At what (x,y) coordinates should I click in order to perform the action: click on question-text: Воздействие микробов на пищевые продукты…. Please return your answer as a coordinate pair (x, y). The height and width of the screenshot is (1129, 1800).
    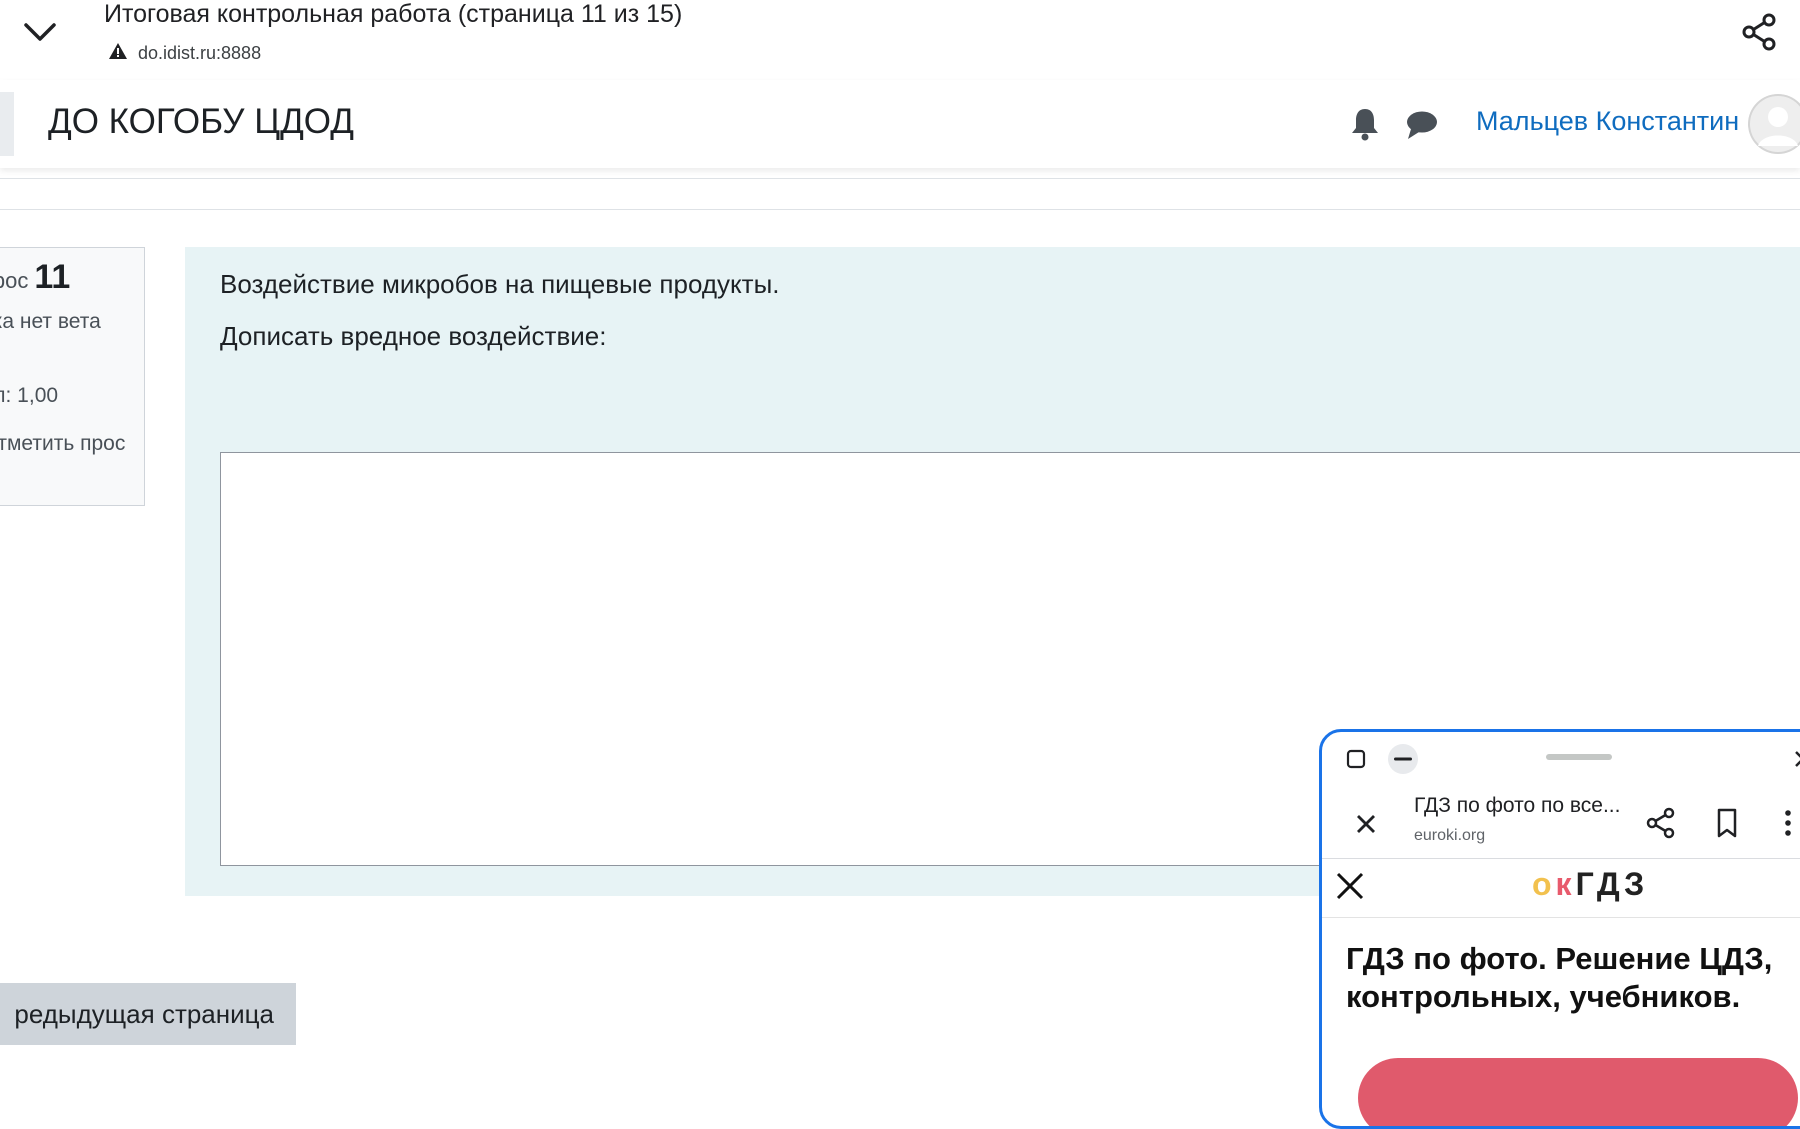
    Looking at the image, I should click on (500, 284).